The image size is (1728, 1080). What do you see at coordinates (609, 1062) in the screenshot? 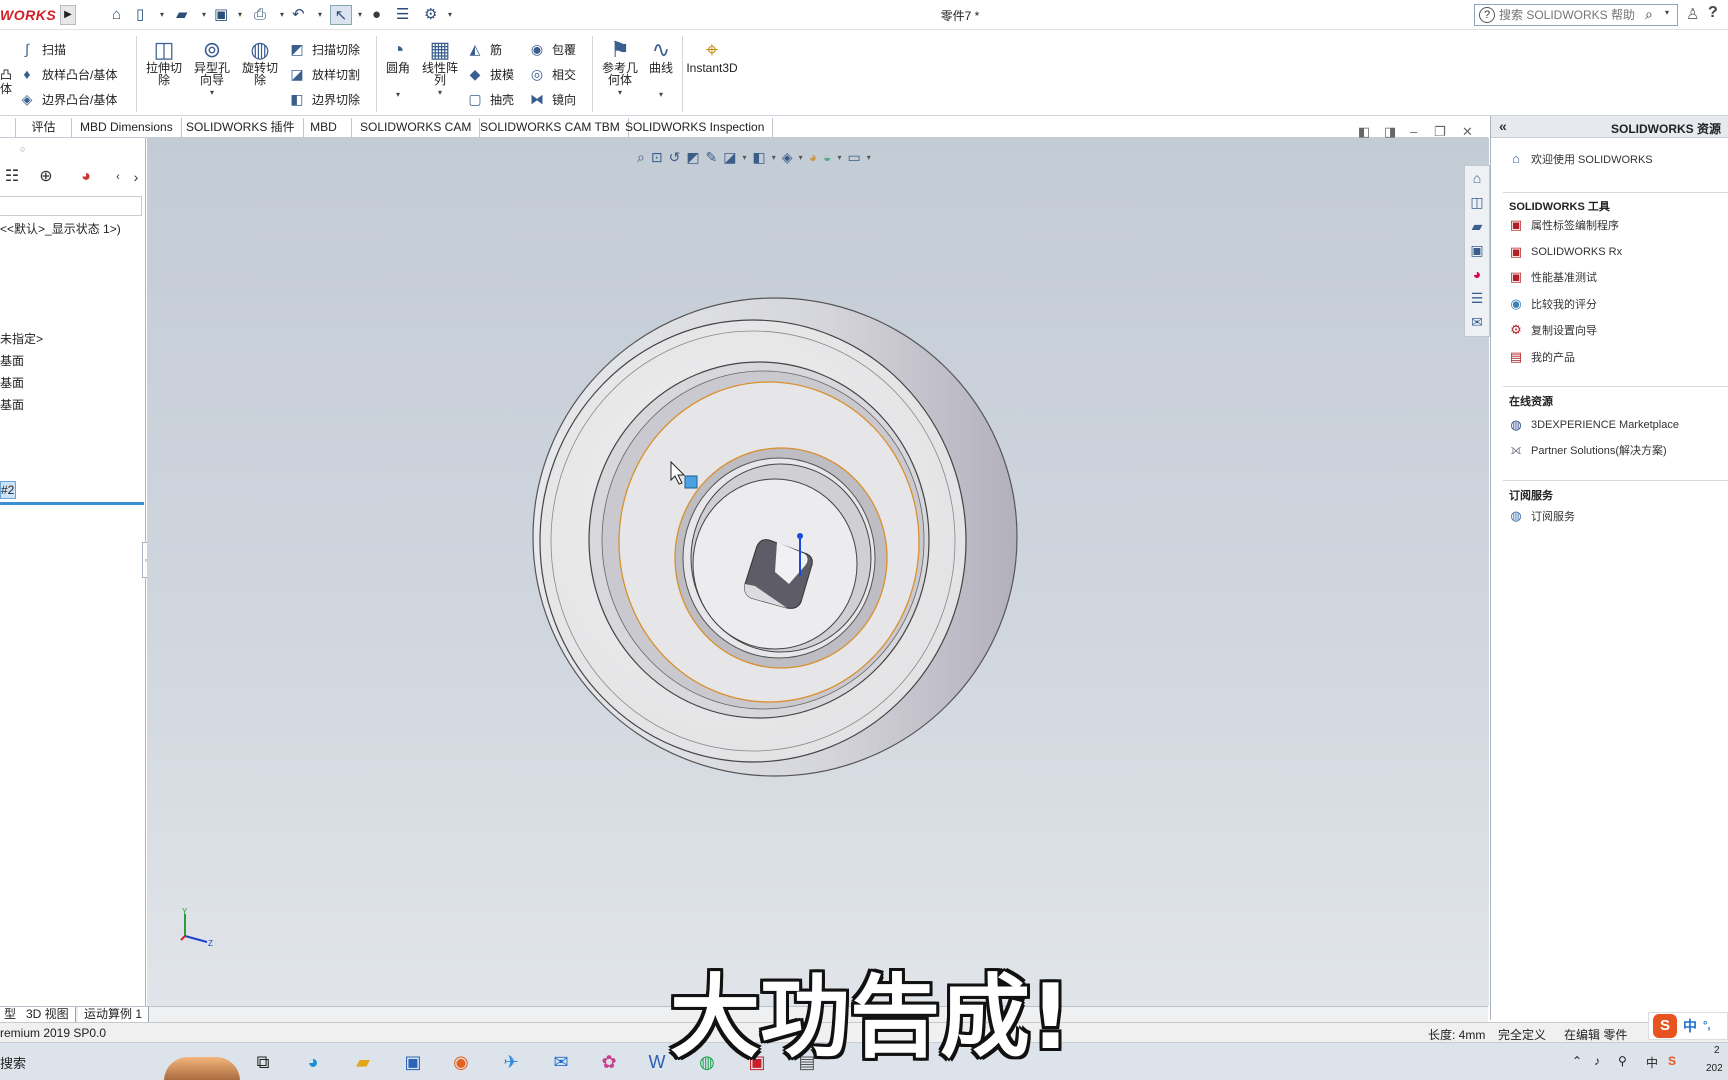
I see `paint-icon: ✿` at bounding box center [609, 1062].